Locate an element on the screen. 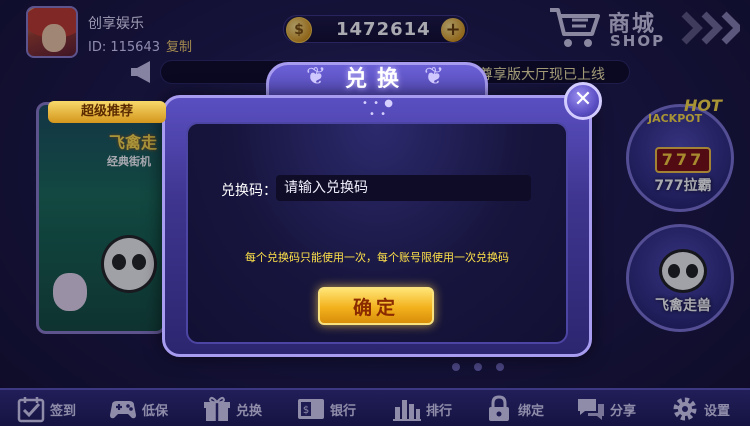 This screenshot has height=426, width=750. confirm-button: 确定 is located at coordinates (376, 306).